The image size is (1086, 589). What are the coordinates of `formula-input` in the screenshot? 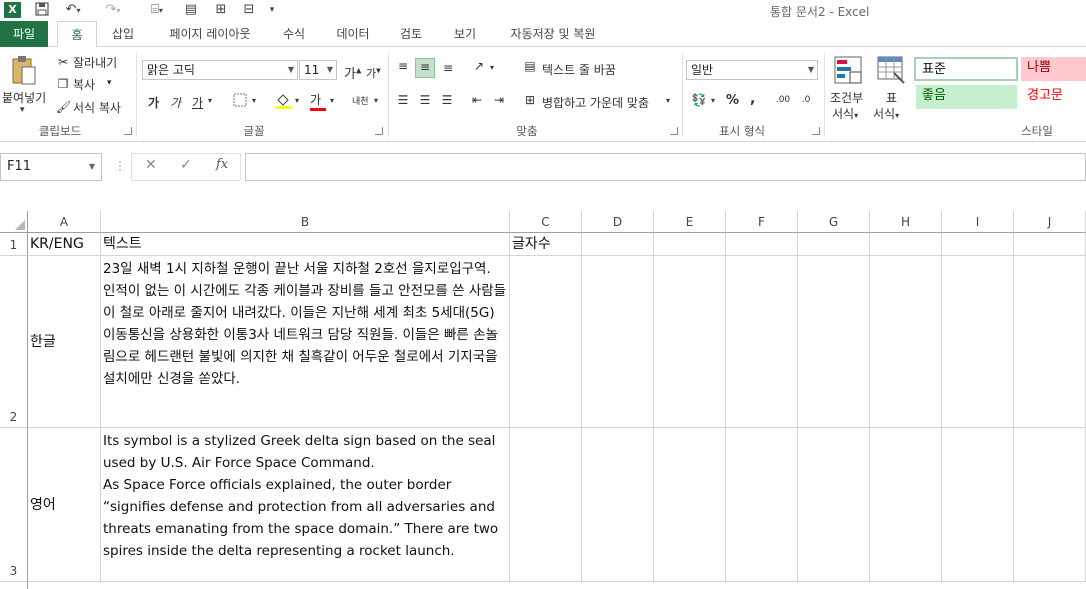 It's located at (665, 167).